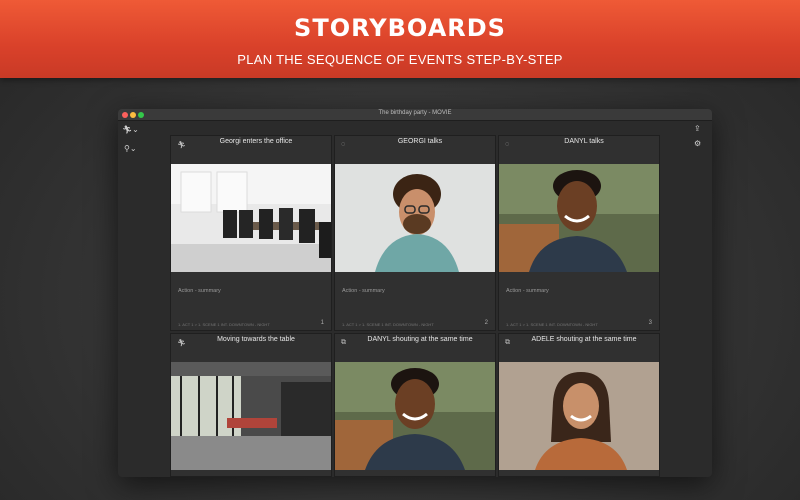  What do you see at coordinates (420, 141) in the screenshot?
I see `card-title: GEORGI talks` at bounding box center [420, 141].